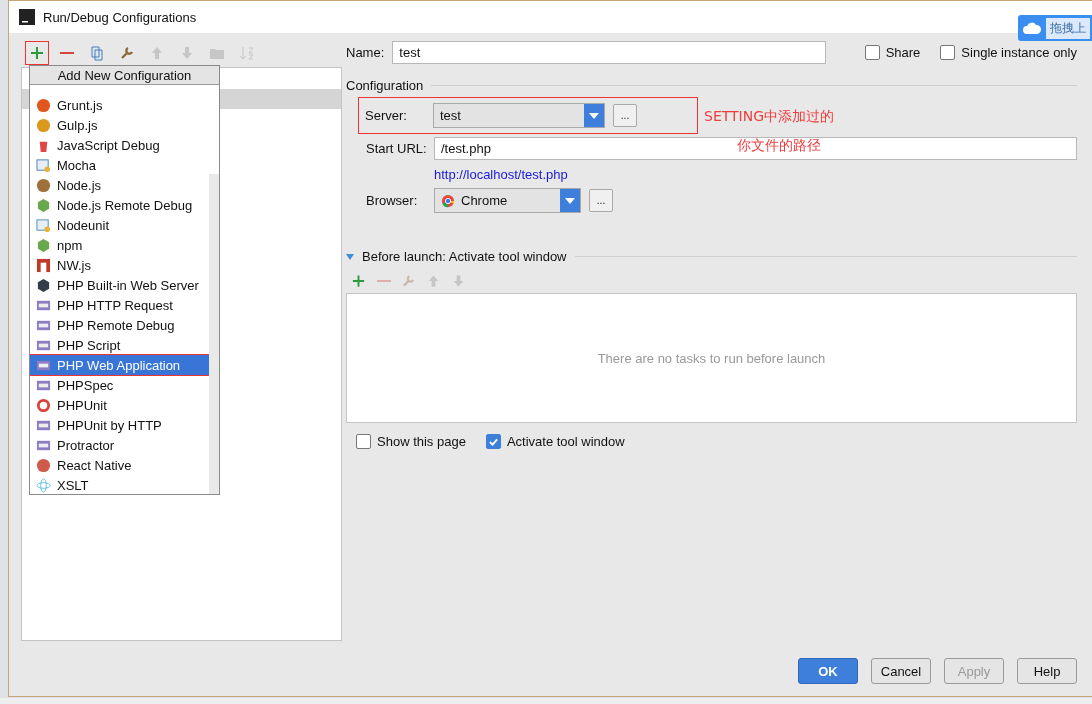  What do you see at coordinates (127, 53) in the screenshot?
I see `wrench-icon` at bounding box center [127, 53].